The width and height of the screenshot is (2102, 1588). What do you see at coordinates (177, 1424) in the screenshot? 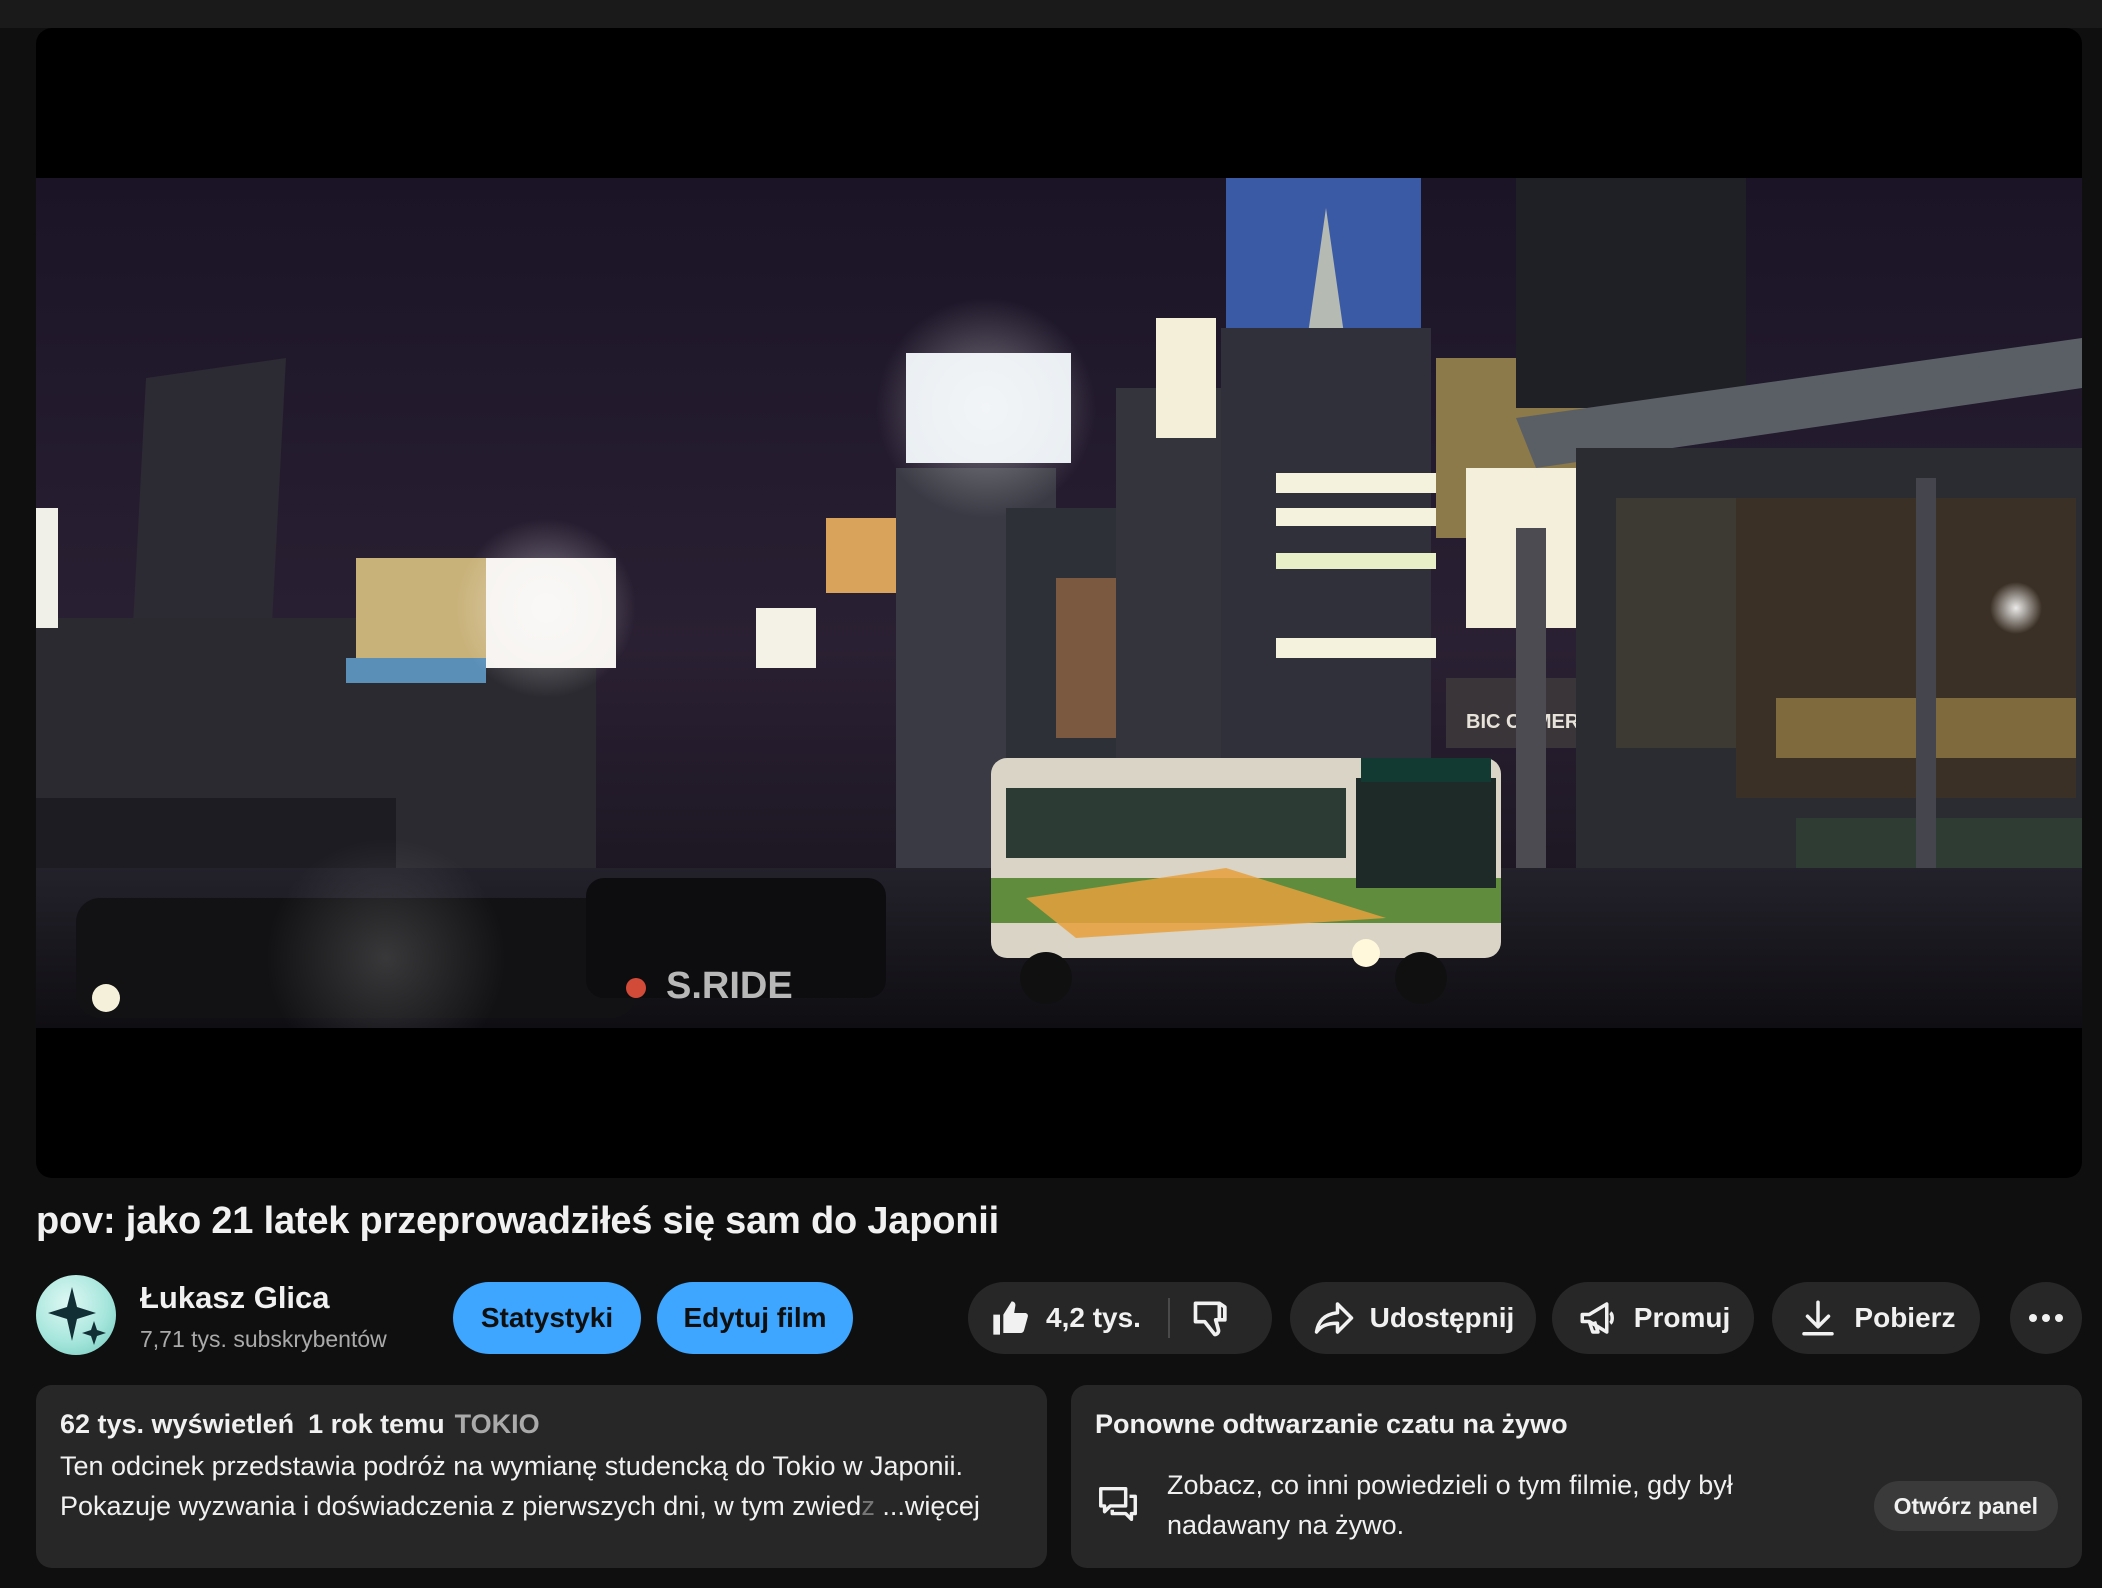
I see `view-count: 62 tys. wyświetleń` at bounding box center [177, 1424].